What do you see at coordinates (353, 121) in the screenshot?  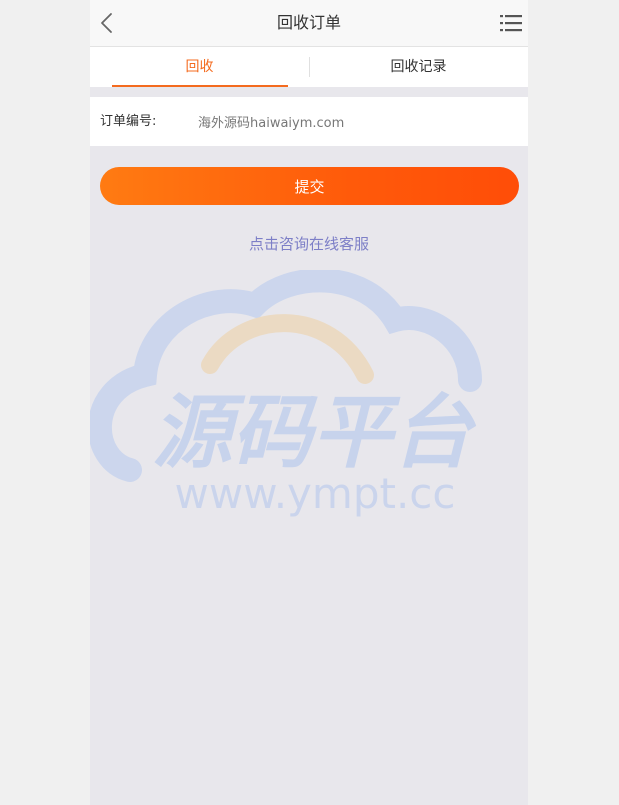 I see `order-number-input` at bounding box center [353, 121].